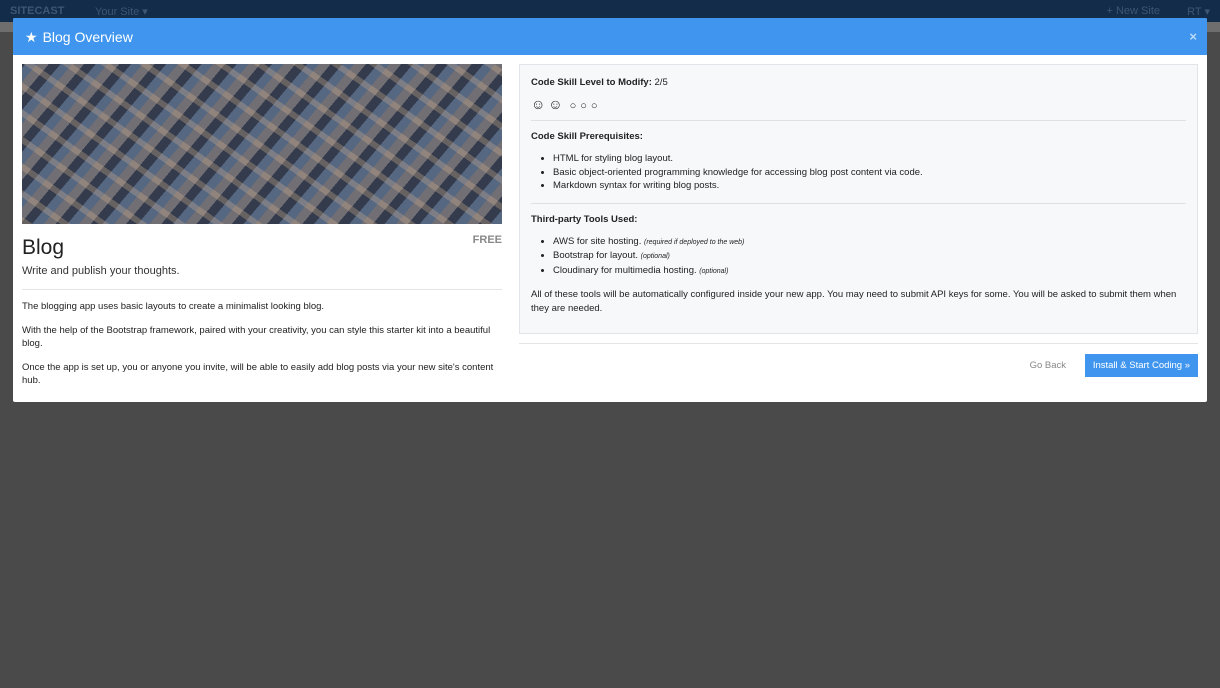 This screenshot has height=688, width=1220. What do you see at coordinates (262, 144) in the screenshot?
I see `app-image` at bounding box center [262, 144].